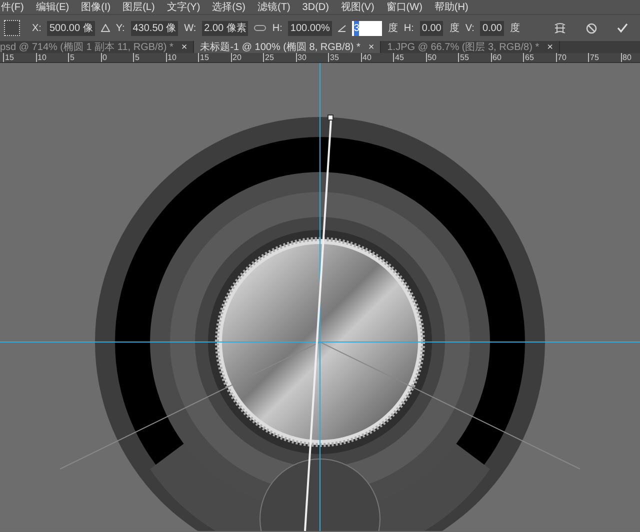 The image size is (640, 532). What do you see at coordinates (274, 7) in the screenshot?
I see `menu-item: 滤镜(T)` at bounding box center [274, 7].